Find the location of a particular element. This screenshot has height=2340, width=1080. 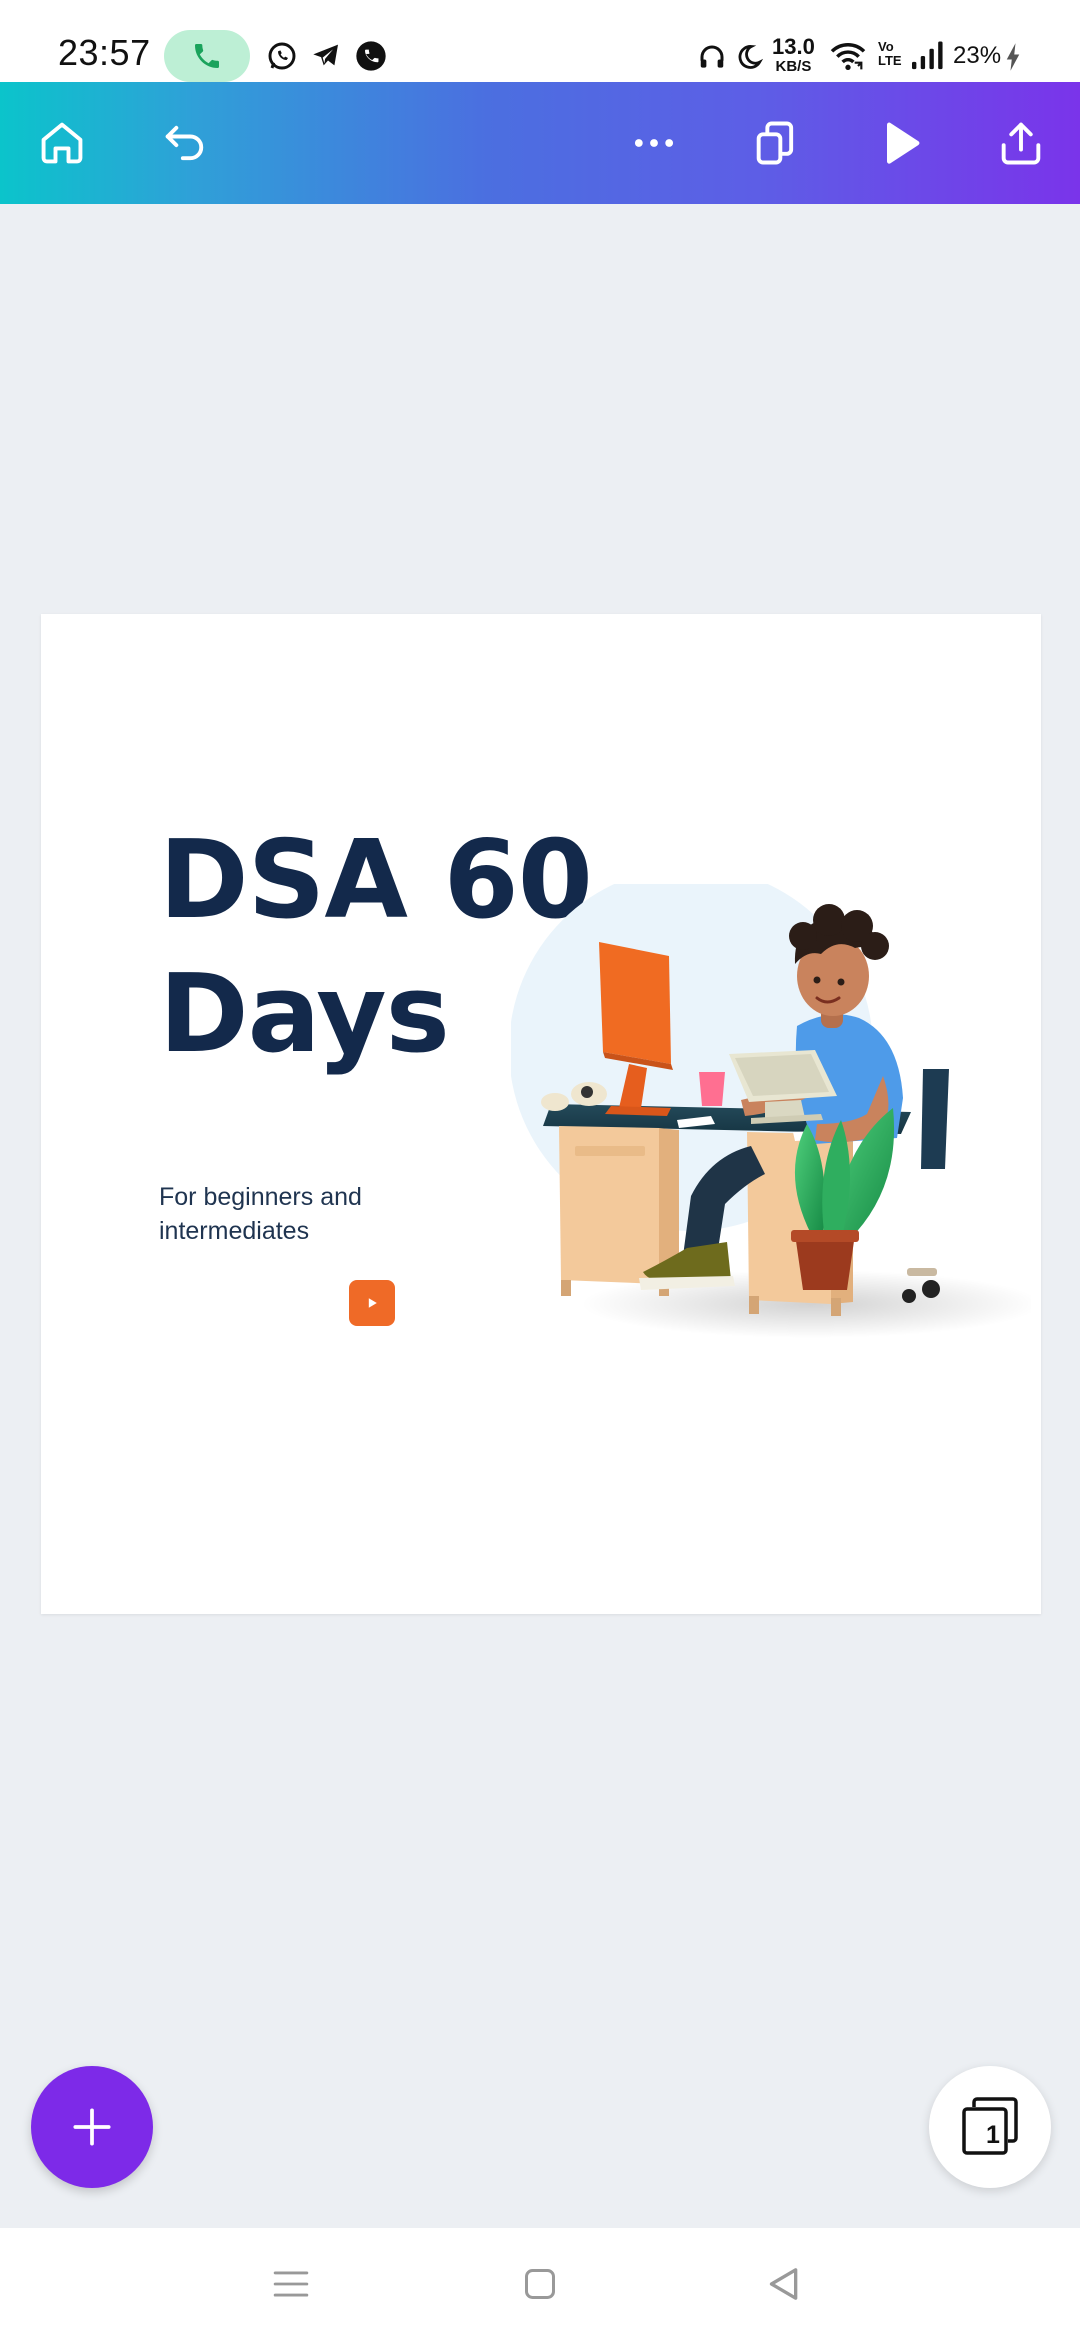

design-subtitle: For beginners and intermediates is located at coordinates (289, 1214).